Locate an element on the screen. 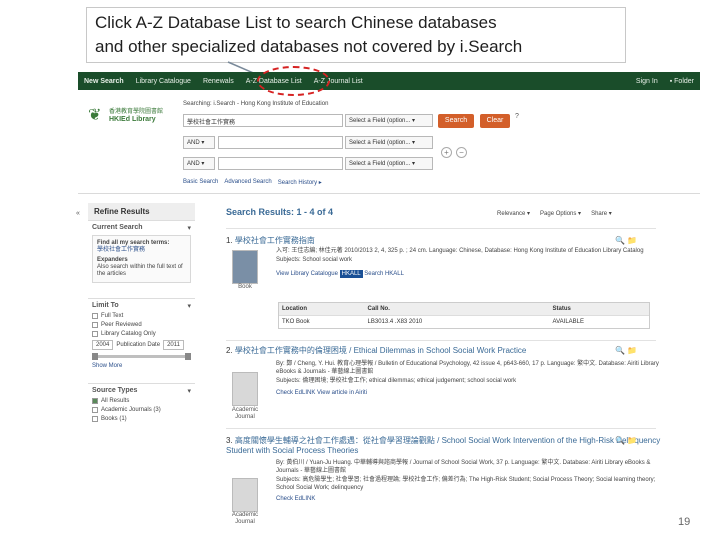 The height and width of the screenshot is (540, 720). slider-handle-right is located at coordinates (188, 356).